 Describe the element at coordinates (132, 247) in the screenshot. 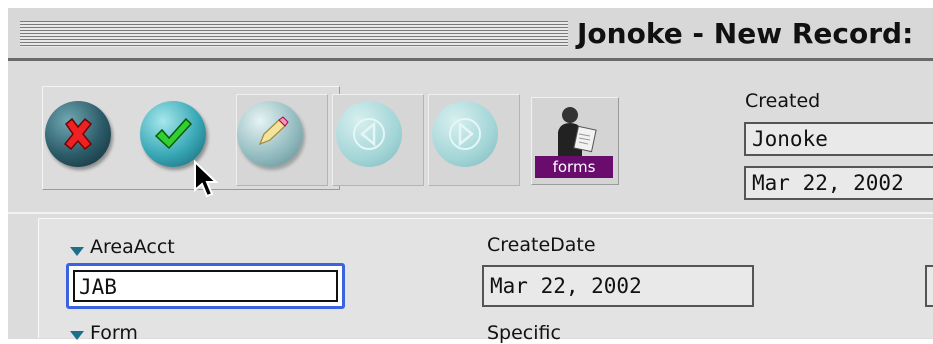

I see `area-acct-label: AreaAcct` at that location.